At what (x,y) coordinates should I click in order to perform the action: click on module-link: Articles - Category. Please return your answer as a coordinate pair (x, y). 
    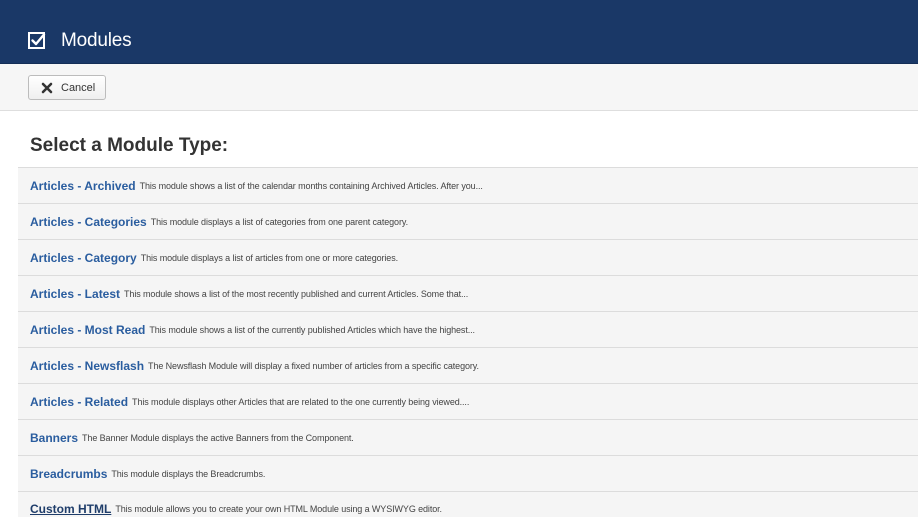
    Looking at the image, I should click on (83, 258).